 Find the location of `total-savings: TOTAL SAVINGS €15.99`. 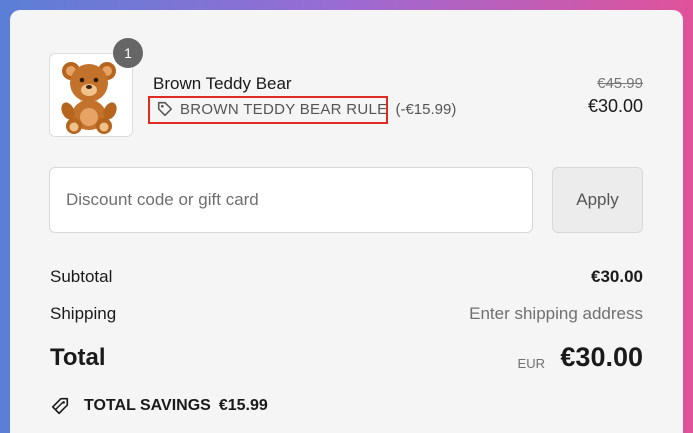

total-savings: TOTAL SAVINGS €15.99 is located at coordinates (159, 406).